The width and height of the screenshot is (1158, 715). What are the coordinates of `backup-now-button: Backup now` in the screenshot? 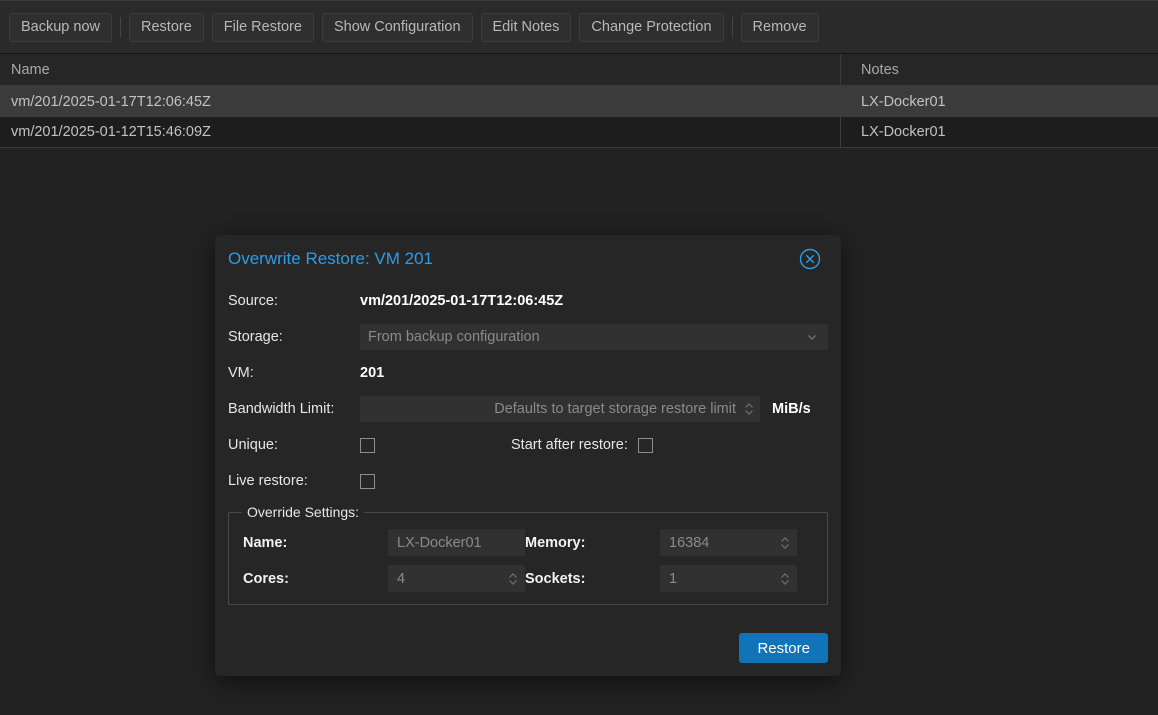 It's located at (60, 27).